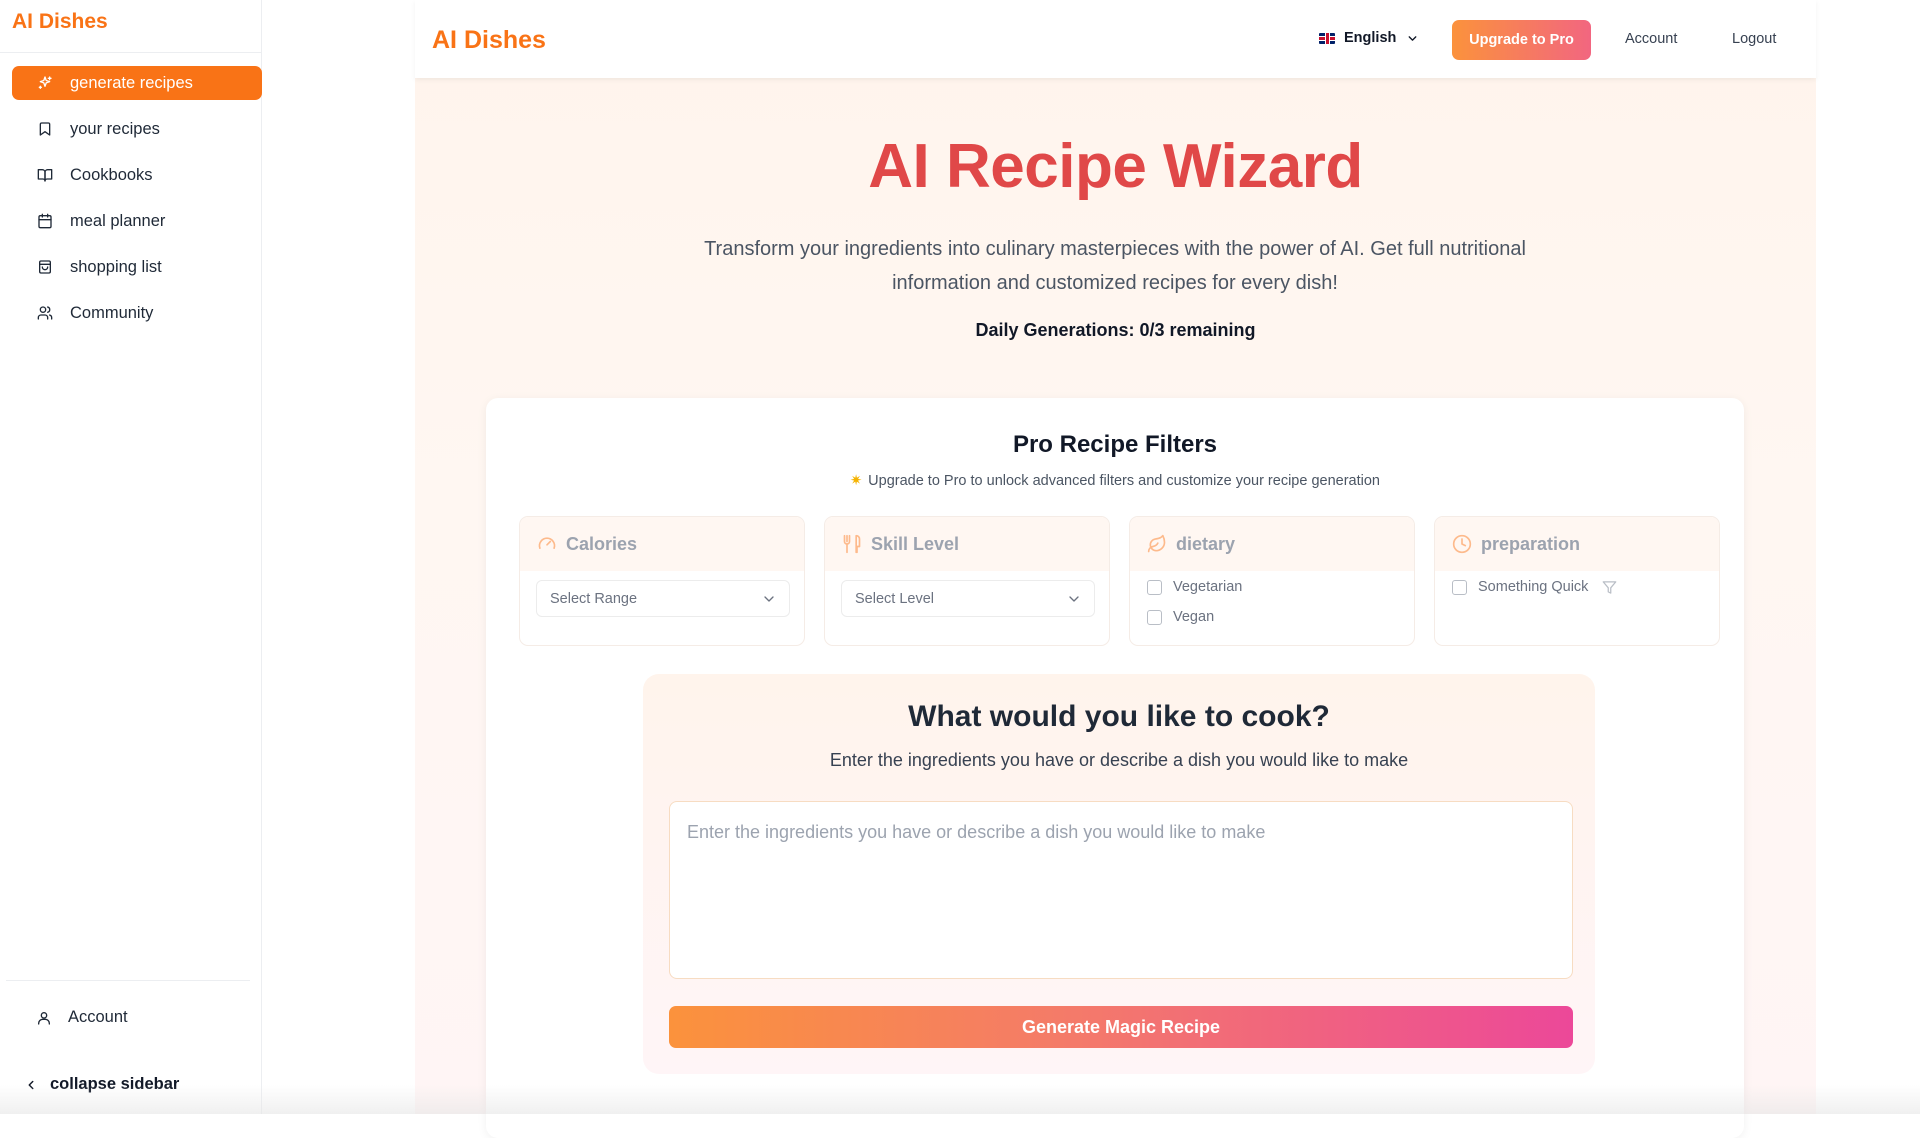 The image size is (1920, 1138). Describe the element at coordinates (1121, 890) in the screenshot. I see `ingredients-input` at that location.